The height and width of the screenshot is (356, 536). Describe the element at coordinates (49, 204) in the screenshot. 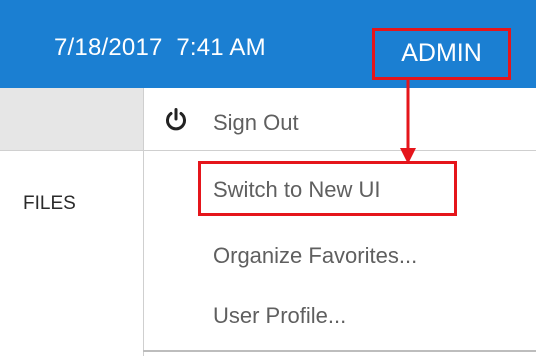

I see `files-nav-label: FILES` at that location.